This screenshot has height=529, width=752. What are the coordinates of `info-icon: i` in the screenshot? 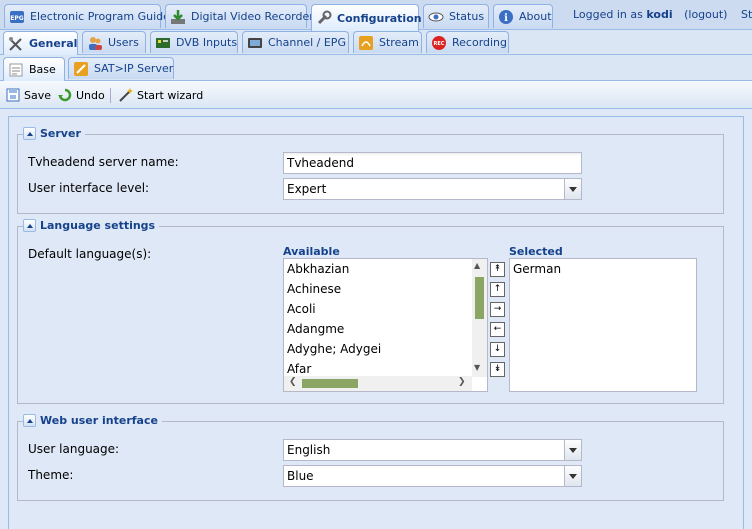 It's located at (506, 17).